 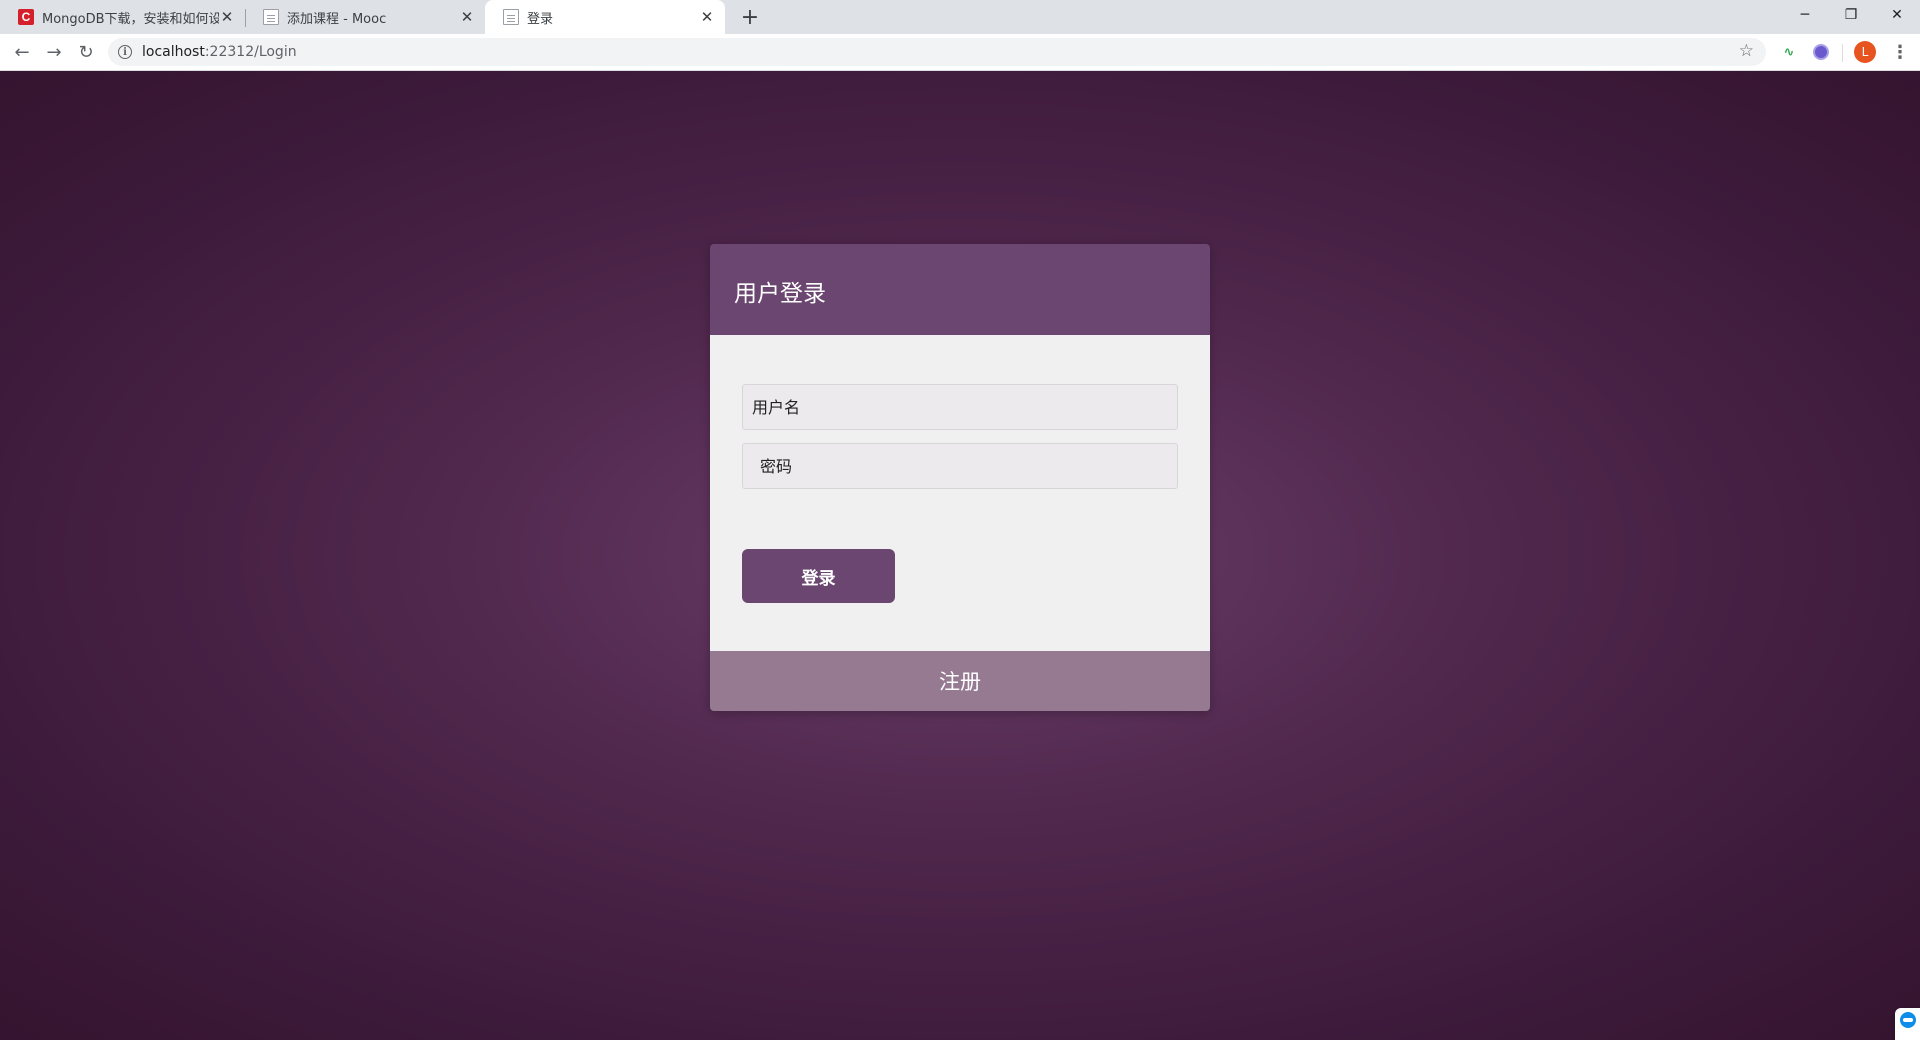 I want to click on teamviewer-widget, so click(x=1907, y=1024).